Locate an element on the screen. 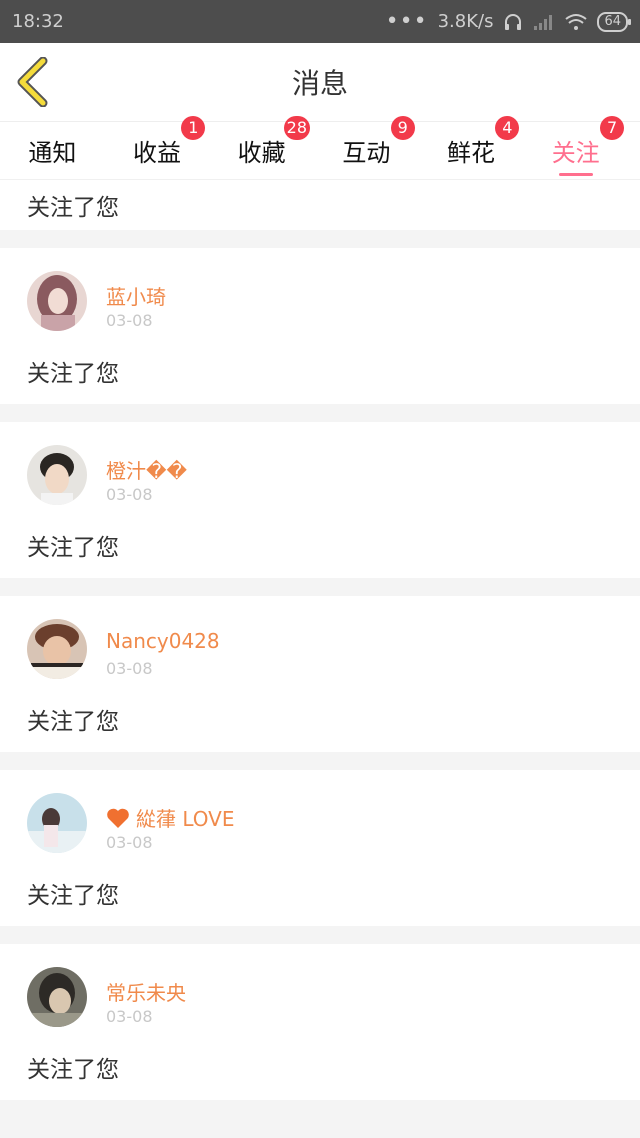 Image resolution: width=640 pixels, height=1138 pixels. user-name: 緃葎 LOVE is located at coordinates (170, 817).